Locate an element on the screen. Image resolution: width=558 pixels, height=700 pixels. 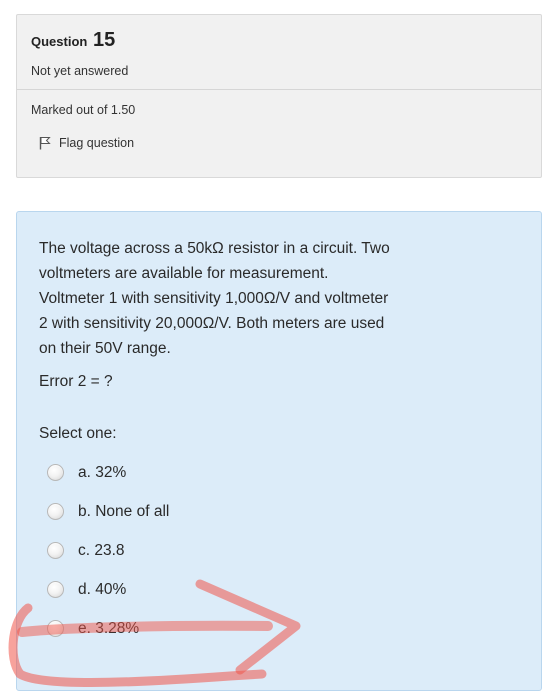
answer-label: a. 32% is located at coordinates (102, 473).